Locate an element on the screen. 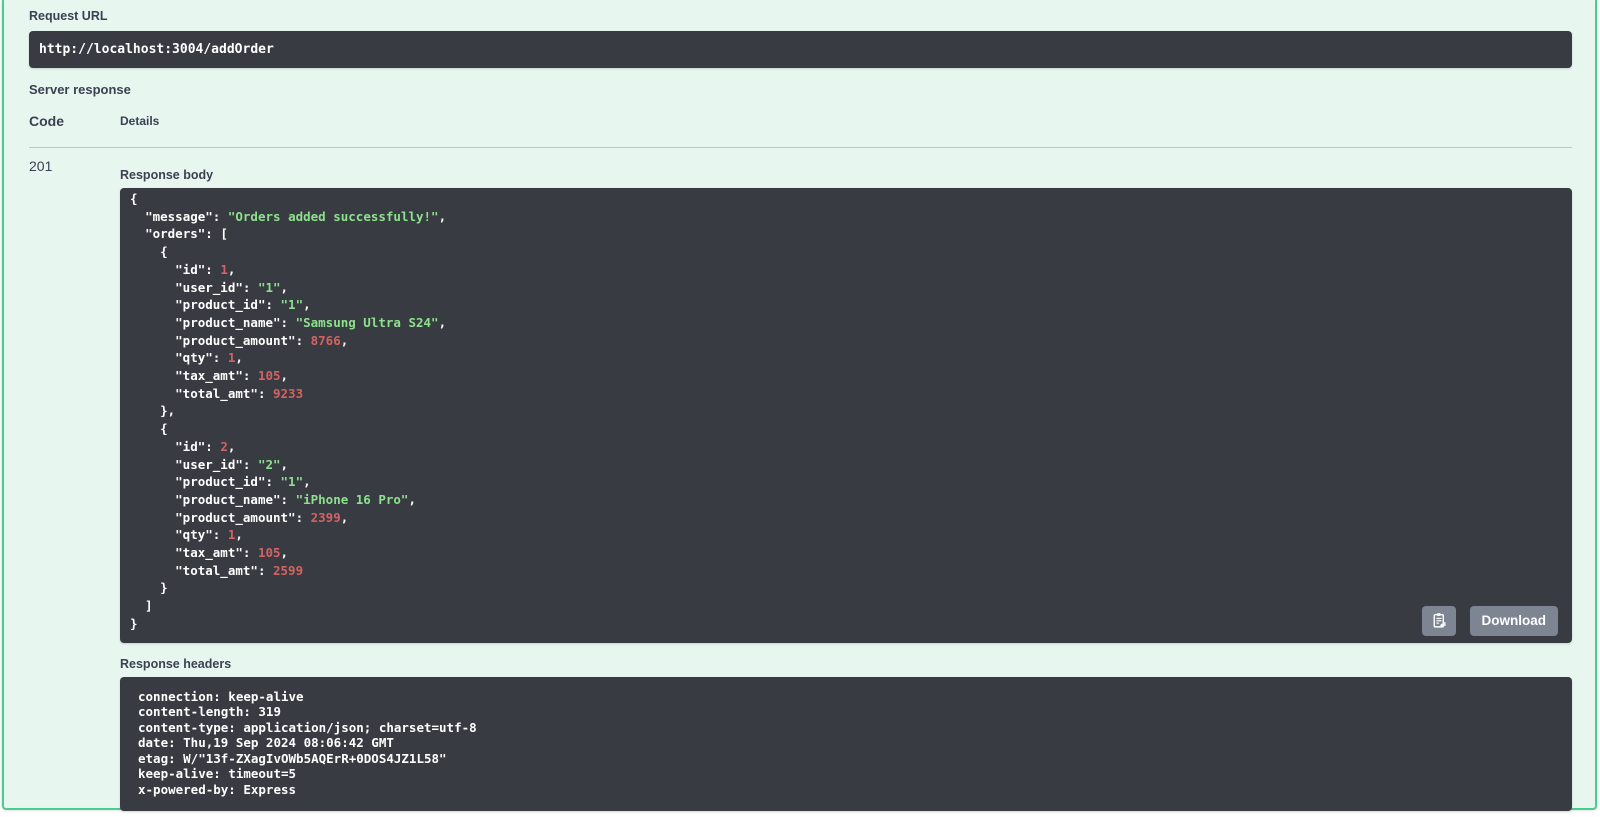 The image size is (1600, 817). response-headers-label: Response headers is located at coordinates (176, 663).